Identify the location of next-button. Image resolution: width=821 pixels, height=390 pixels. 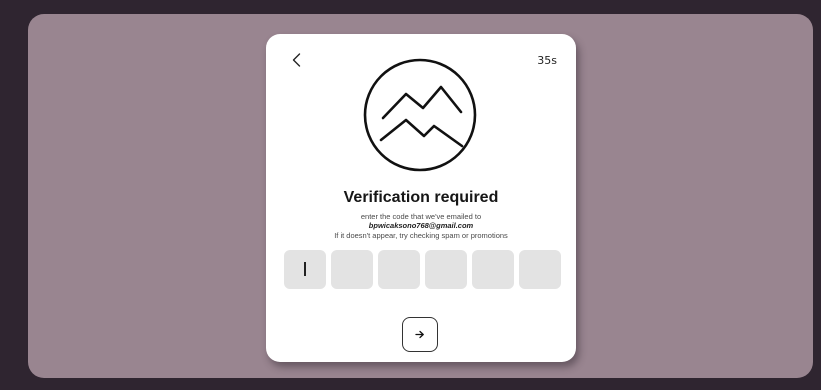
(420, 334).